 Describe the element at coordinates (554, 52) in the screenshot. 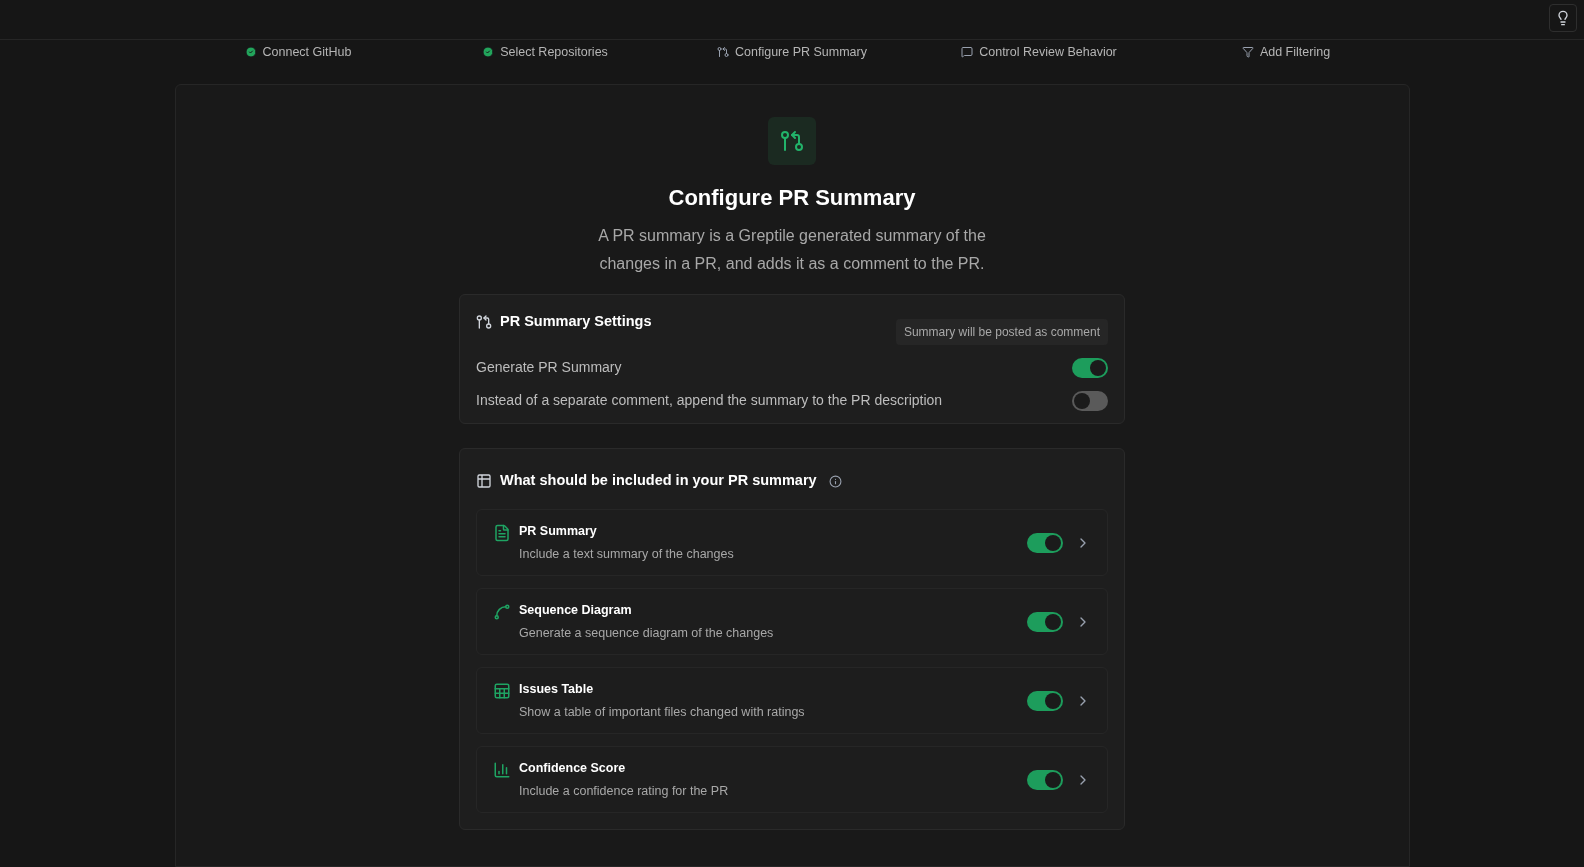

I see `step-label: Select Repositories` at that location.